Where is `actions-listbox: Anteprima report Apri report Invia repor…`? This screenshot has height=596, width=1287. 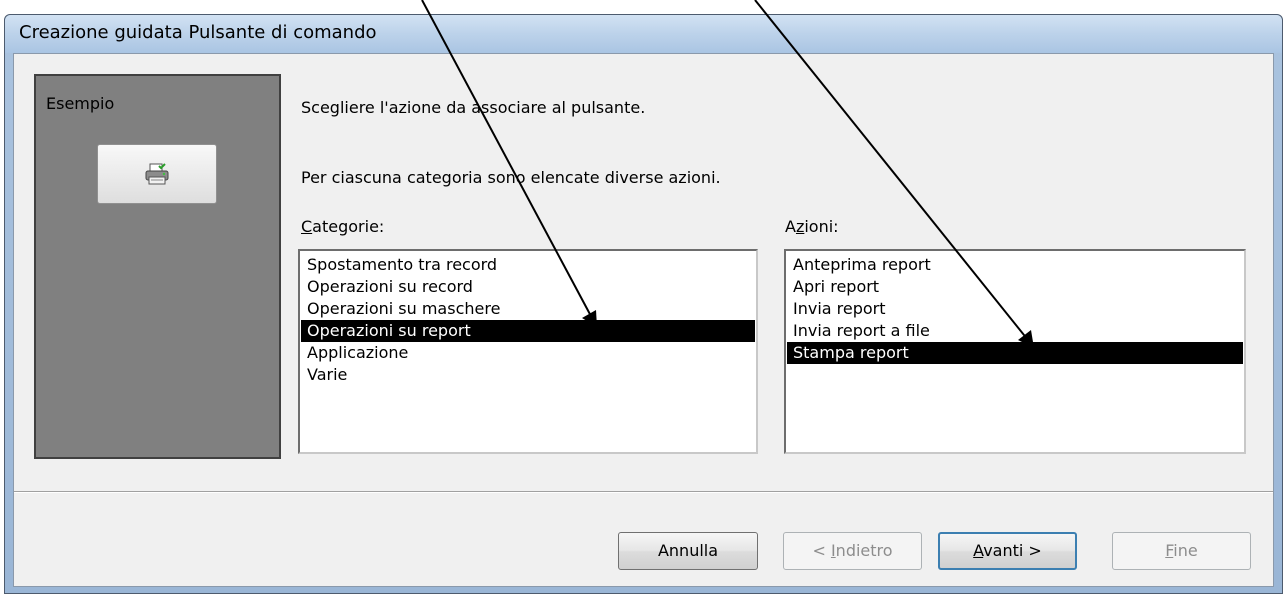
actions-listbox: Anteprima report Apri report Invia repor… is located at coordinates (1015, 351).